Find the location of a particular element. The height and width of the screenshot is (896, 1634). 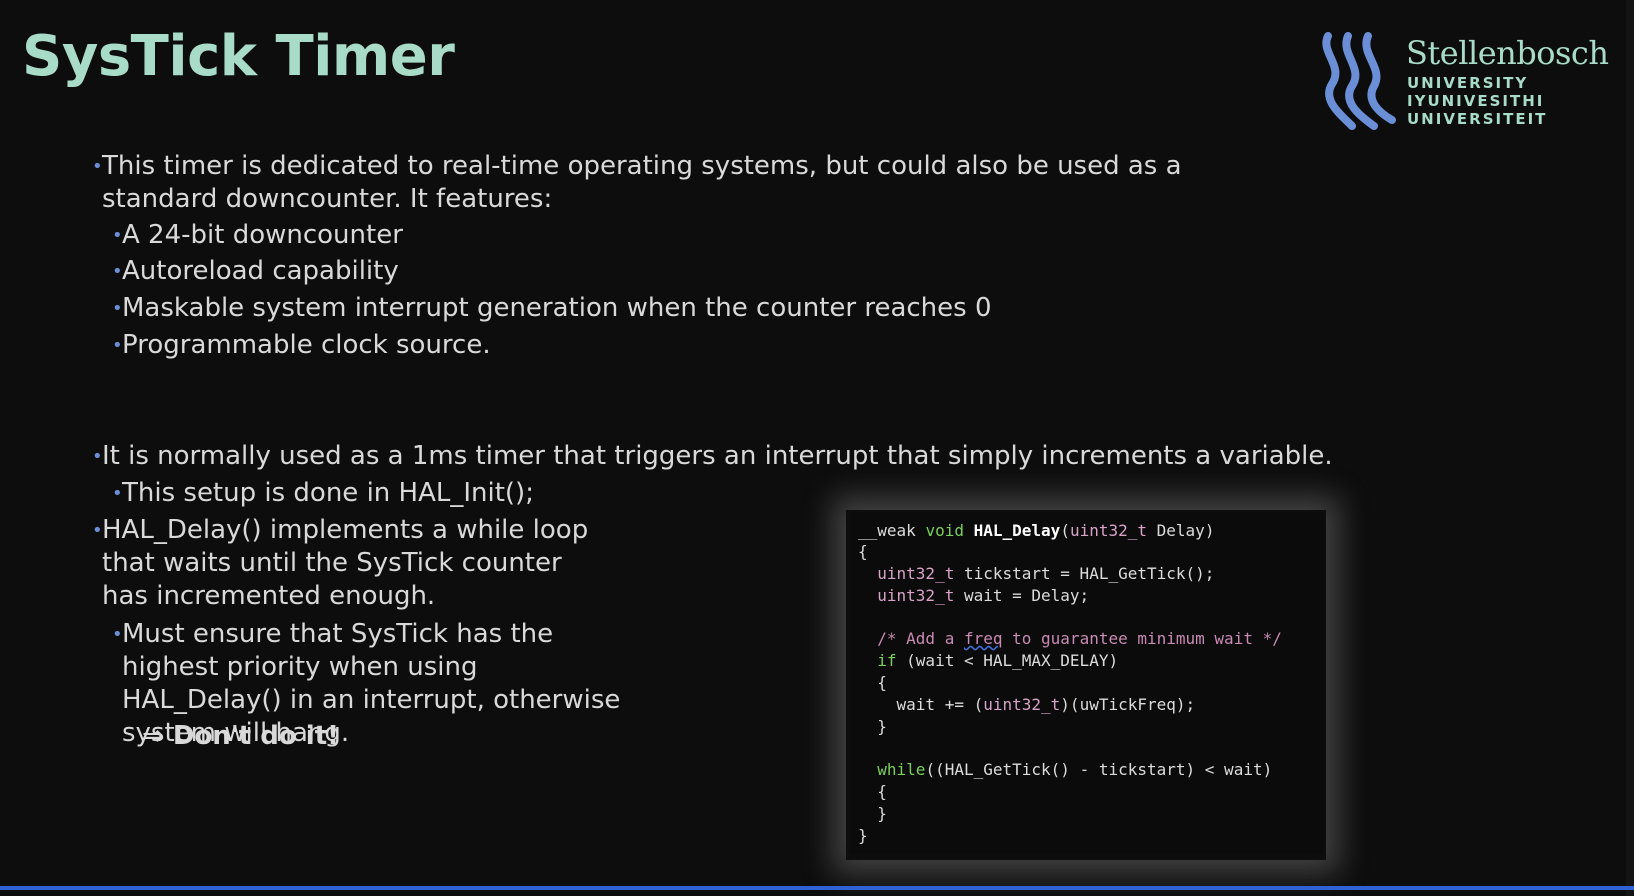

logo-line-1: UNIVERSITY is located at coordinates (1468, 83).